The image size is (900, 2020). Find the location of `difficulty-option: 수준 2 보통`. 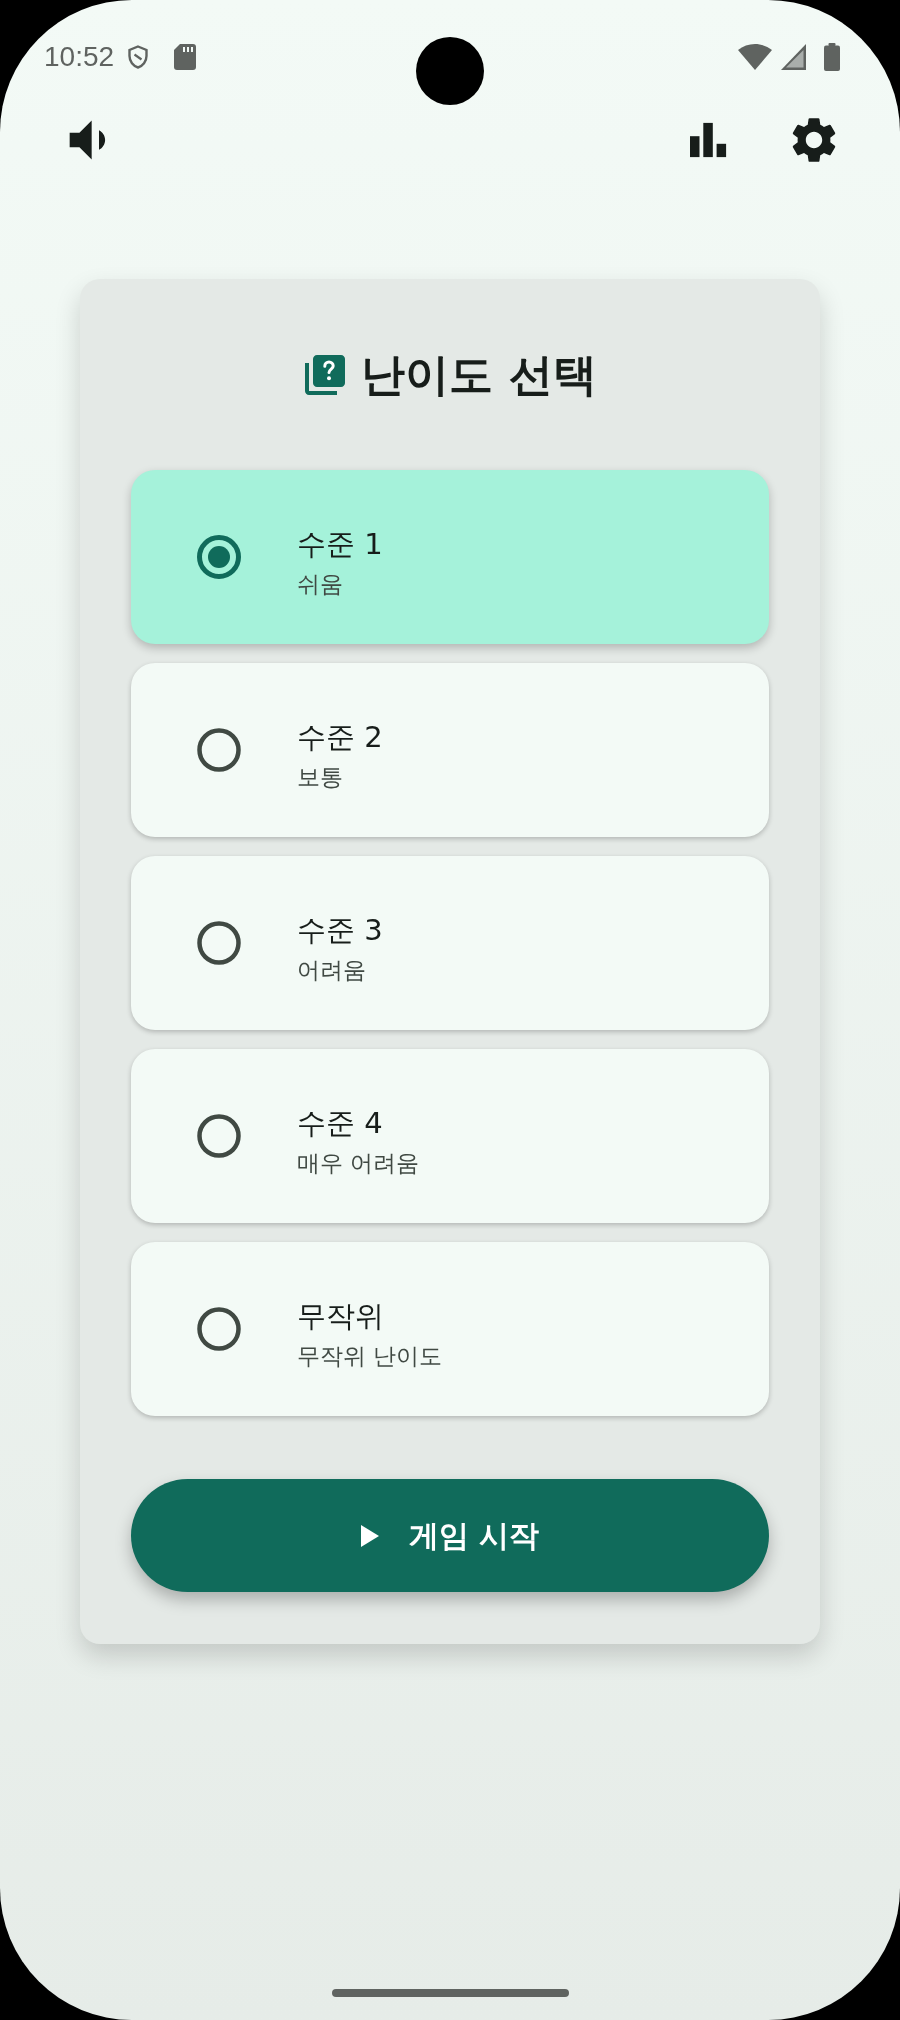

difficulty-option: 수준 2 보통 is located at coordinates (450, 750).